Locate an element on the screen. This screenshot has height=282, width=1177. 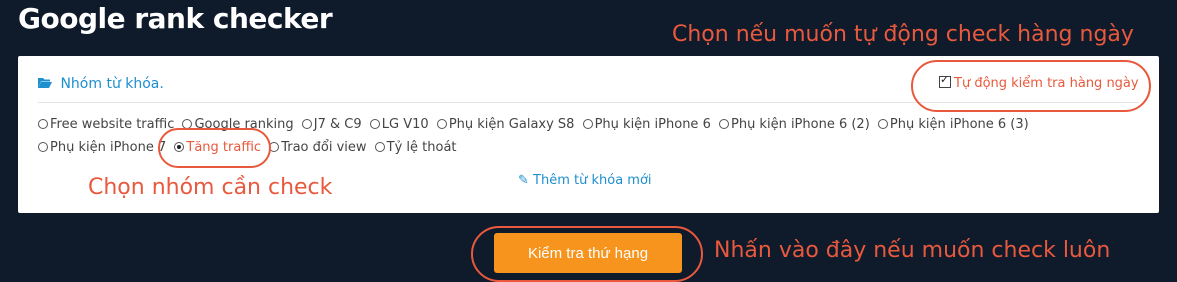
annotation-choose-group: Chọn nhóm cần check is located at coordinates (210, 187).